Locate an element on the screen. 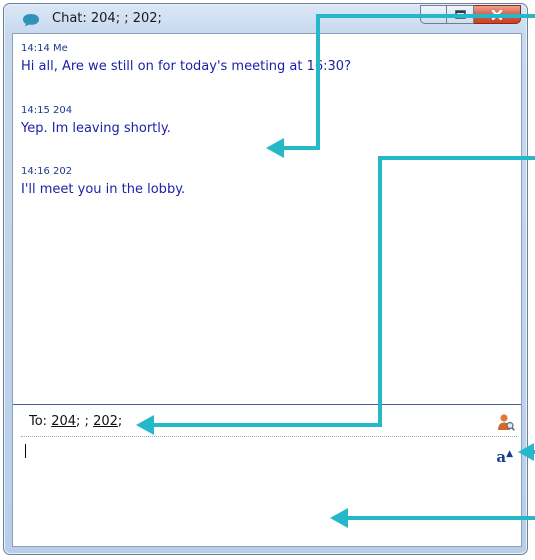  minimize-icon is located at coordinates (433, 16).